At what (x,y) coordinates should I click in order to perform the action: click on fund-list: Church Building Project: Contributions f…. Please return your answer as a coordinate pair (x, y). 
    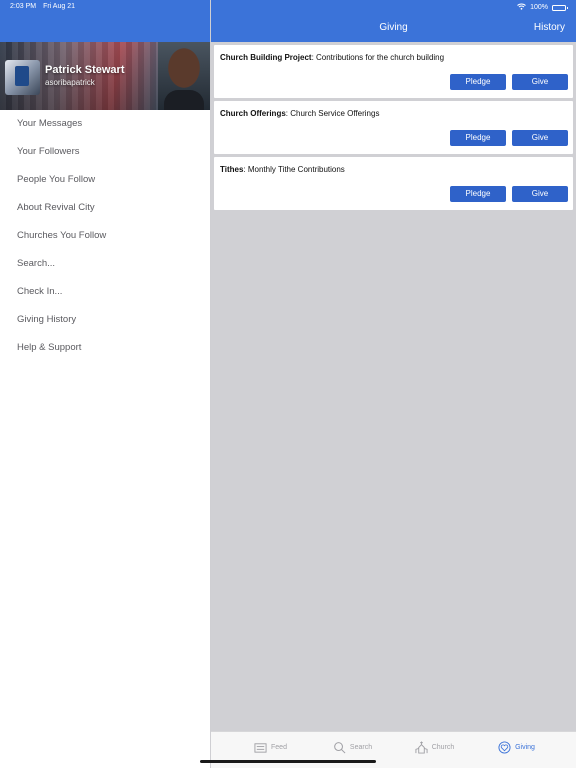
    Looking at the image, I should click on (393, 126).